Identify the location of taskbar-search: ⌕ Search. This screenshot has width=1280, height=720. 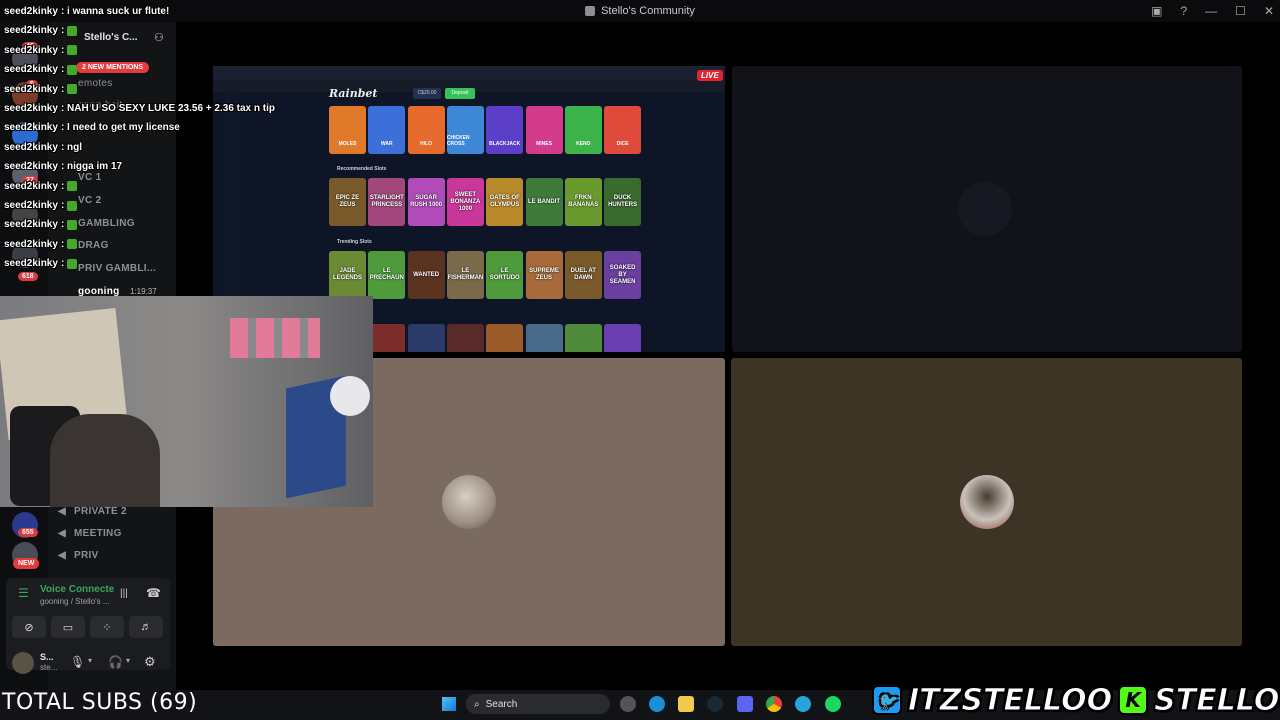
(538, 704).